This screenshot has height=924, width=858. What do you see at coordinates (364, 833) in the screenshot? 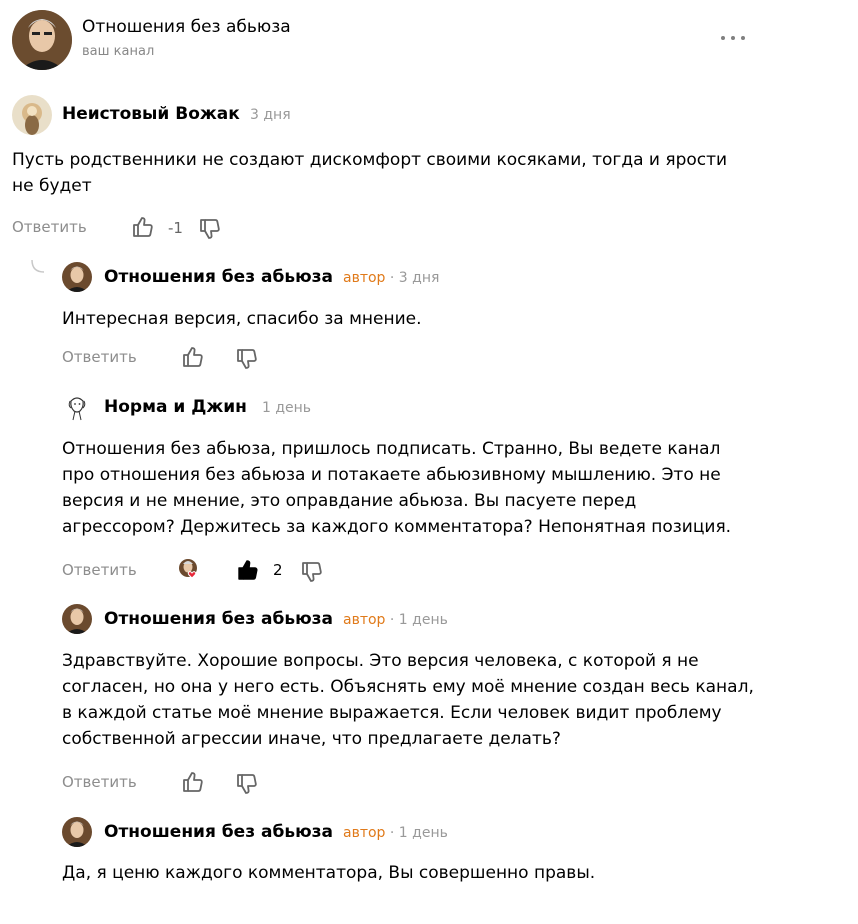
I see `author-badge: автор` at bounding box center [364, 833].